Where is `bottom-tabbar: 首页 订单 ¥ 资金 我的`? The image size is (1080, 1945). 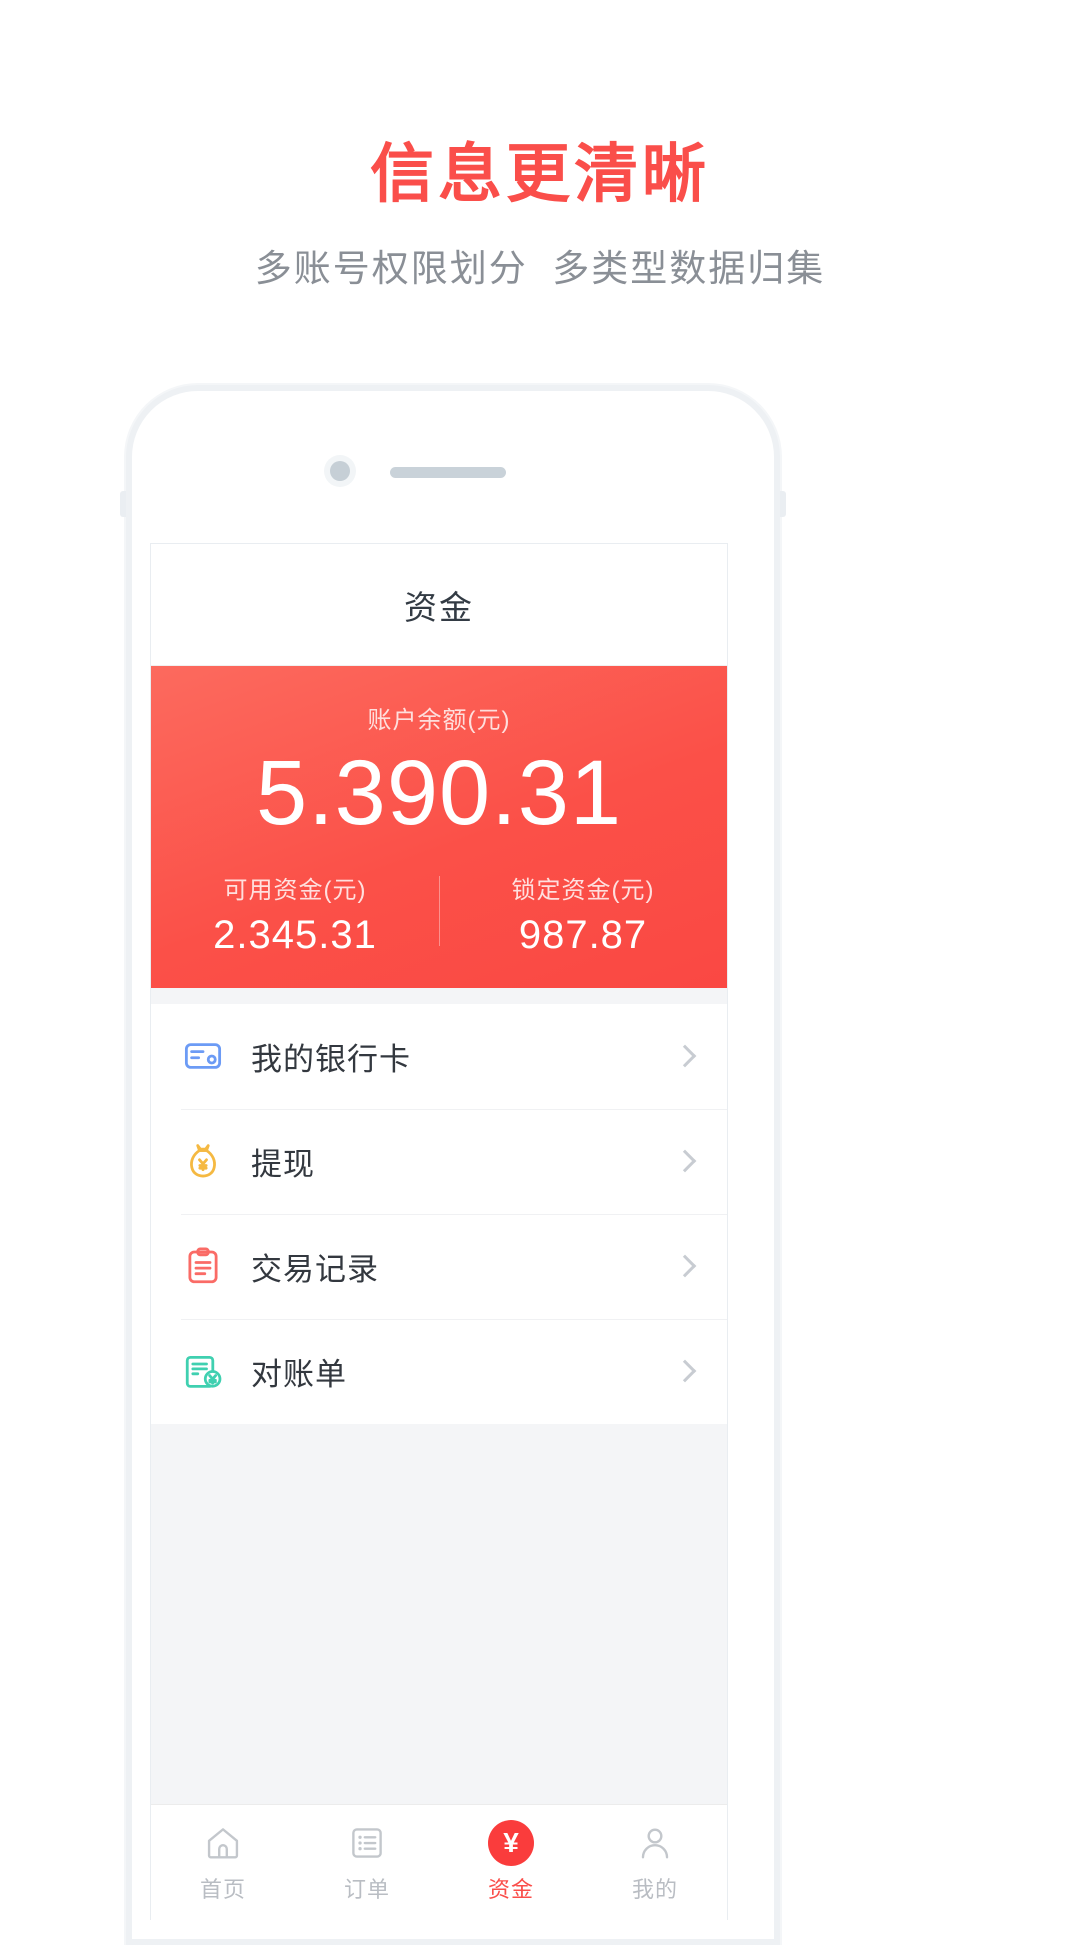
bottom-tabbar: 首页 订单 ¥ 资金 我的 is located at coordinates (439, 1862).